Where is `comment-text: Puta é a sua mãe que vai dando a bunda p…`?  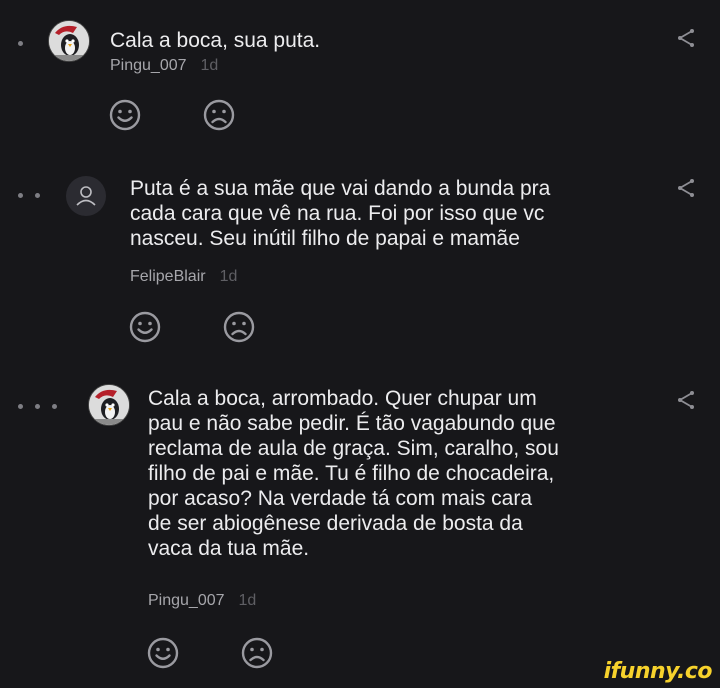
comment-text: Puta é a sua mãe que vai dando a bunda p… is located at coordinates (340, 213).